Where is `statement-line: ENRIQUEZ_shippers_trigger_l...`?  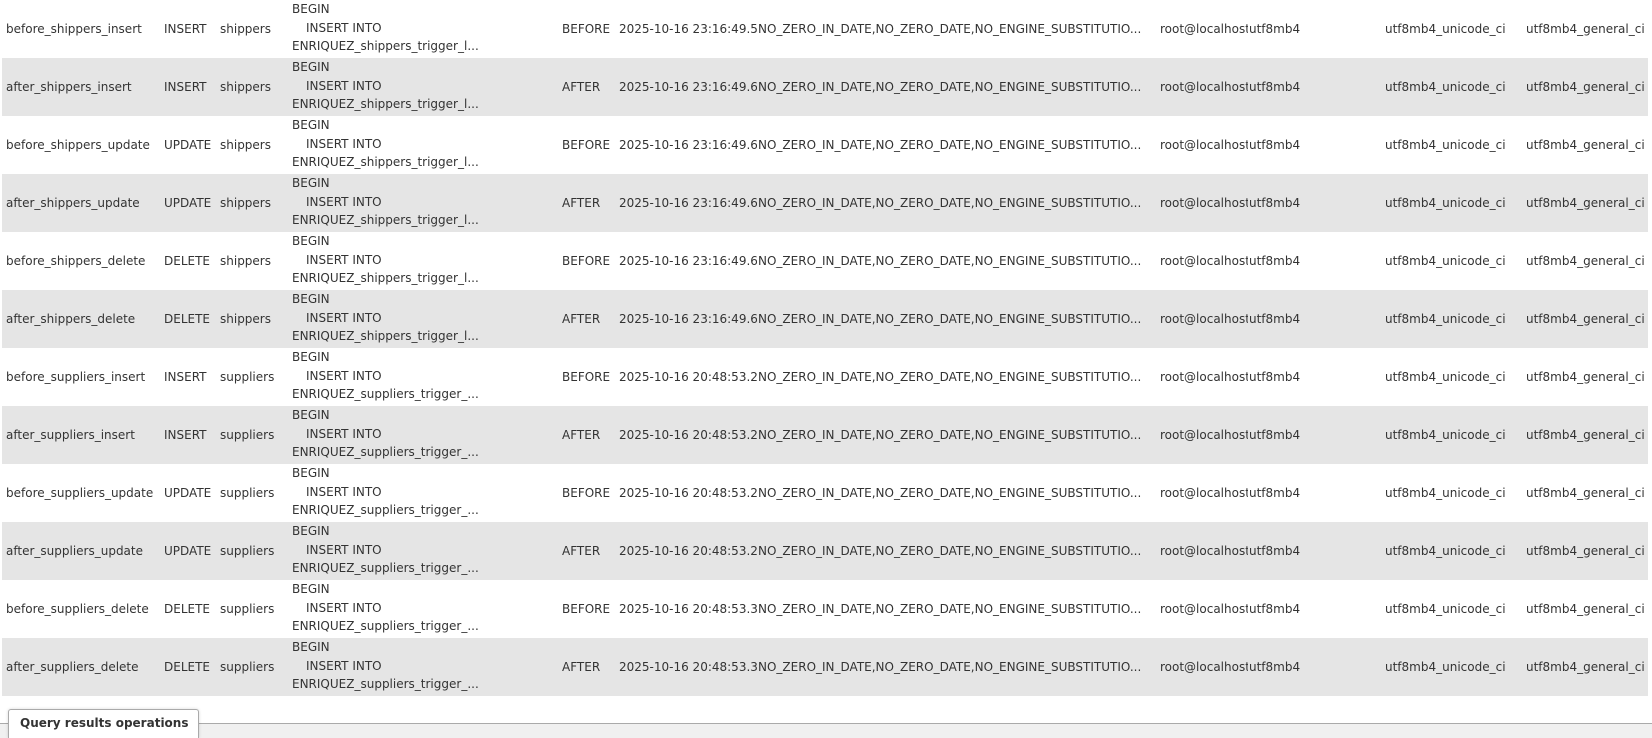
statement-line: ENRIQUEZ_shippers_trigger_l... is located at coordinates (385, 278).